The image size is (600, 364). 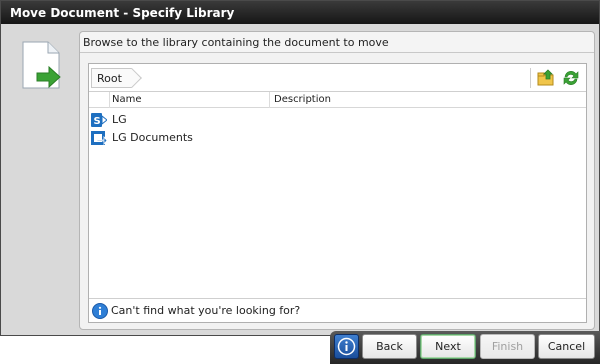 I want to click on library-list: S LG LG Documents, so click(x=337, y=129).